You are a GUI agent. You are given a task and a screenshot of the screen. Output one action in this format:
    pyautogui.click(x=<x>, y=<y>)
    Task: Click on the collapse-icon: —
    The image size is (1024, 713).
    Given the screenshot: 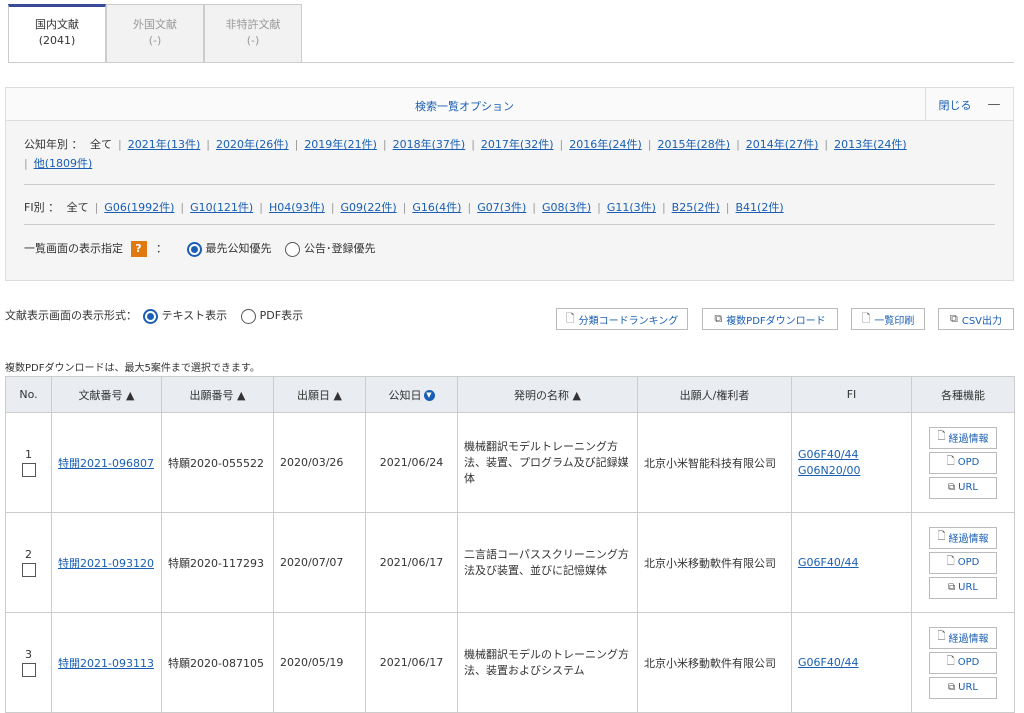 What is the action you would take?
    pyautogui.click(x=994, y=104)
    